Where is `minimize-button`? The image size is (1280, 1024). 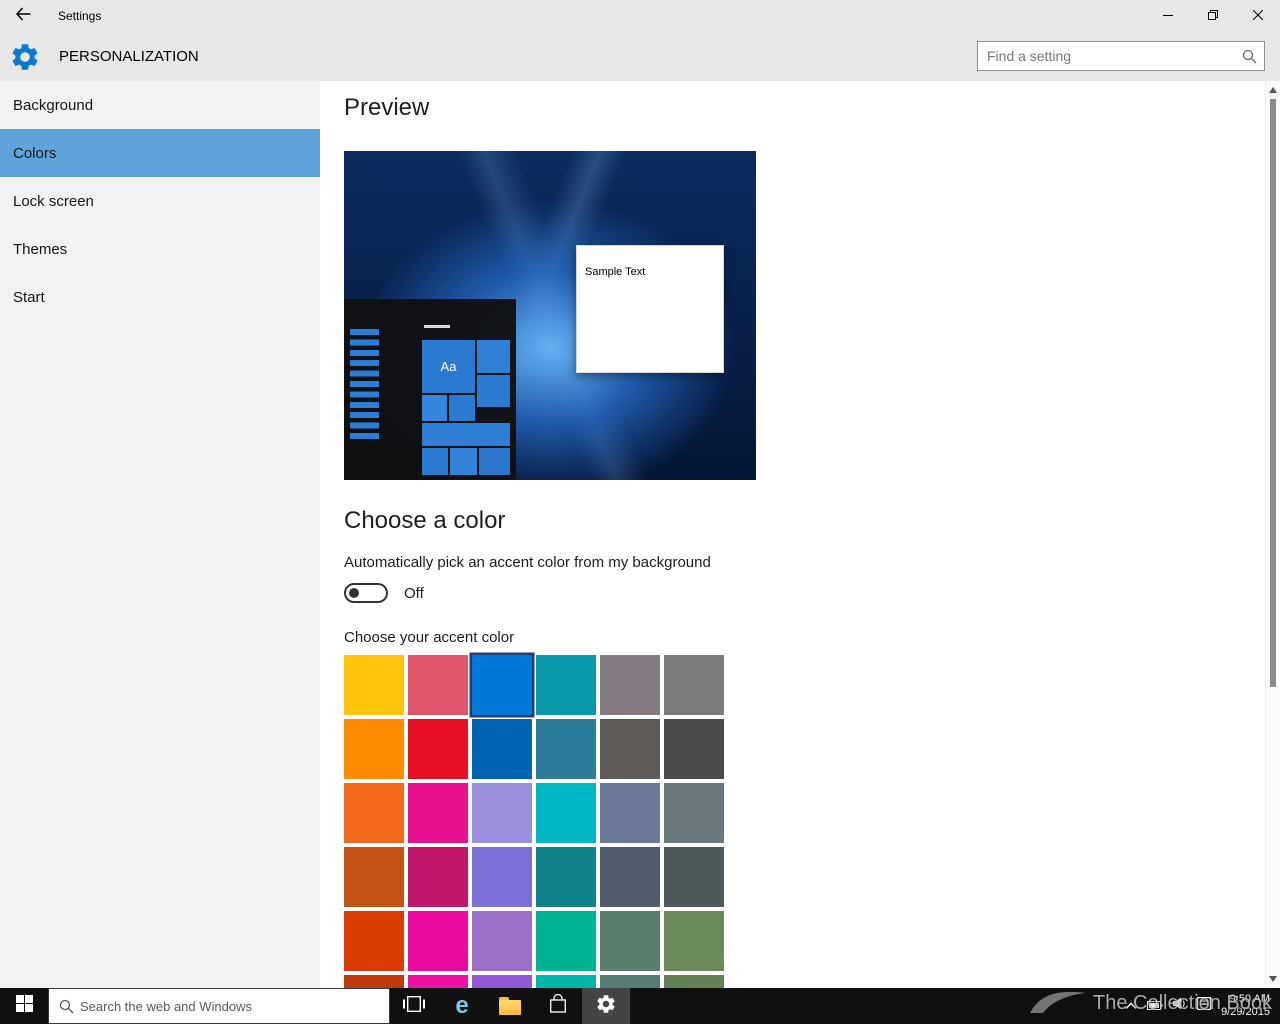
minimize-button is located at coordinates (1167, 16).